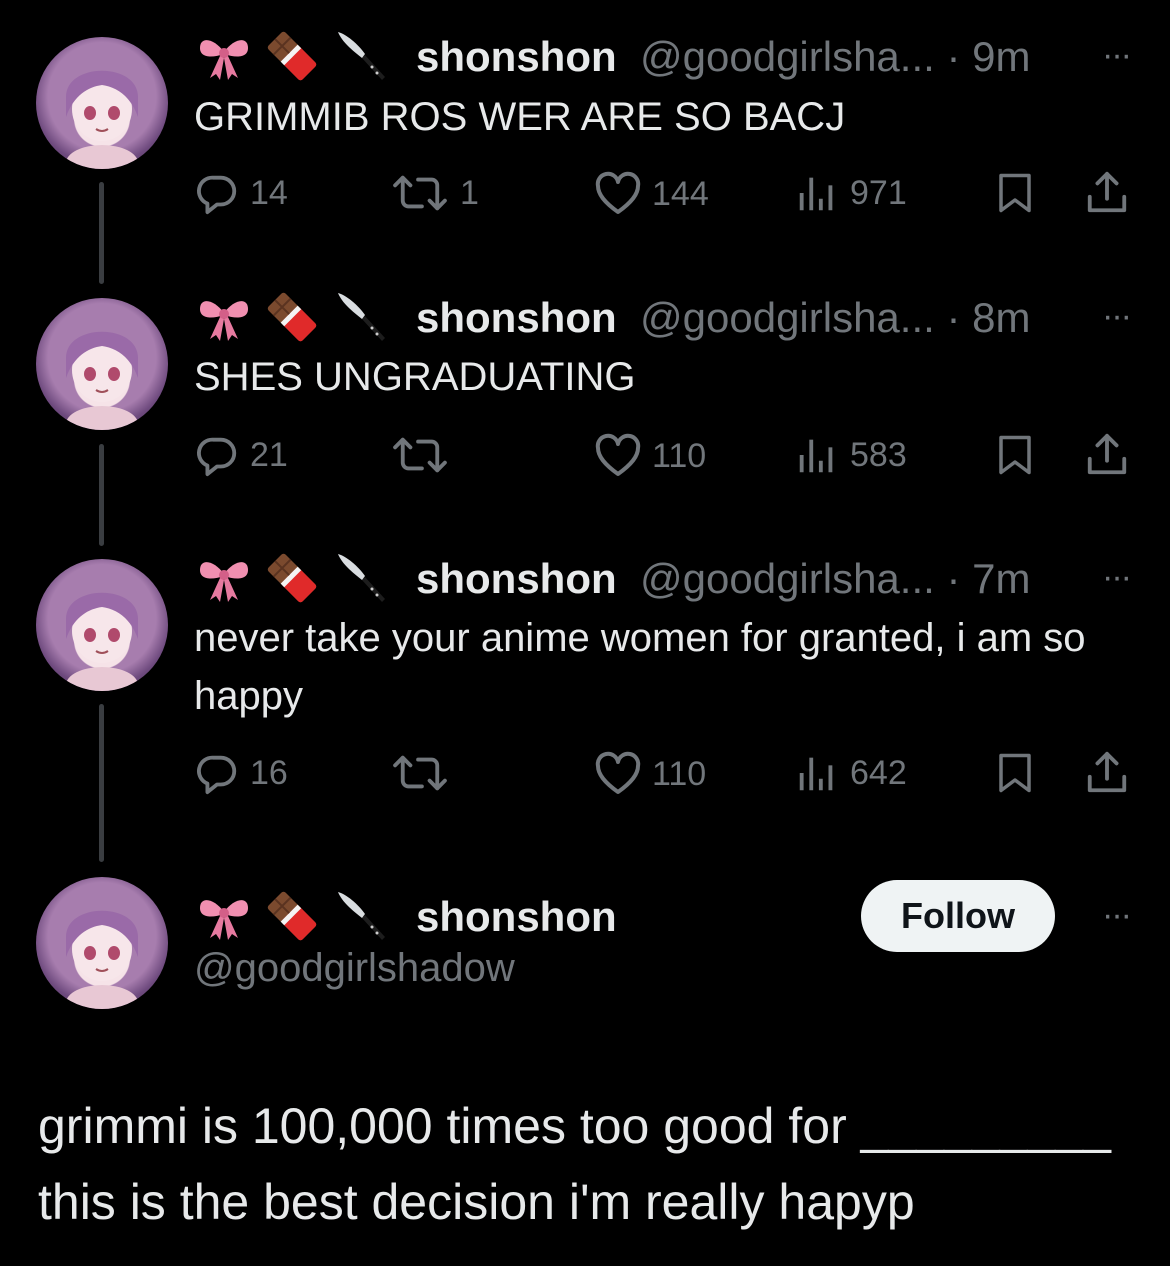 The width and height of the screenshot is (1170, 1266). Describe the element at coordinates (680, 193) in the screenshot. I see `like-count: 144` at that location.